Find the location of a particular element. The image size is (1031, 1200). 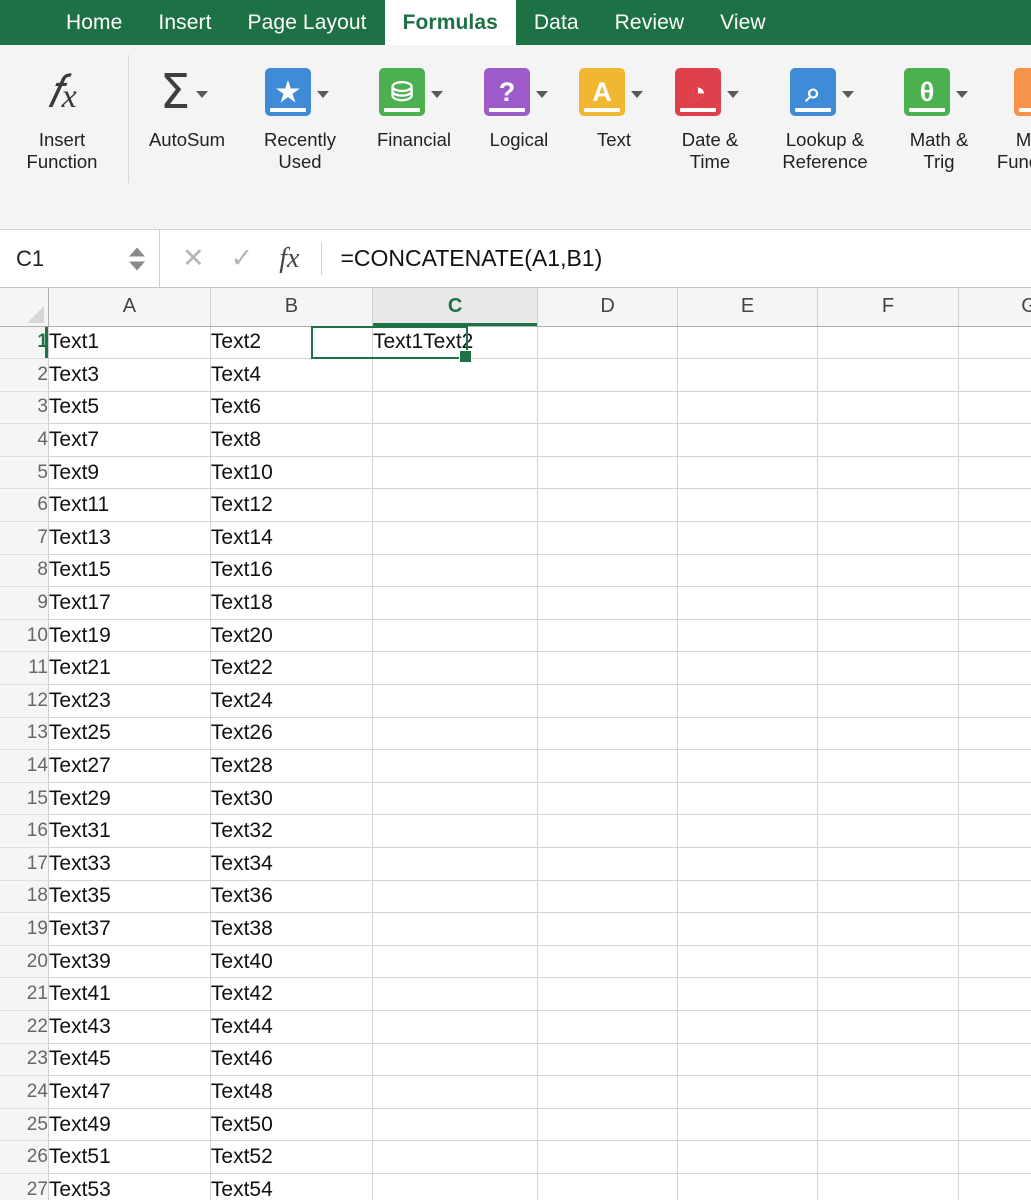

cell-G21 is located at coordinates (994, 994).